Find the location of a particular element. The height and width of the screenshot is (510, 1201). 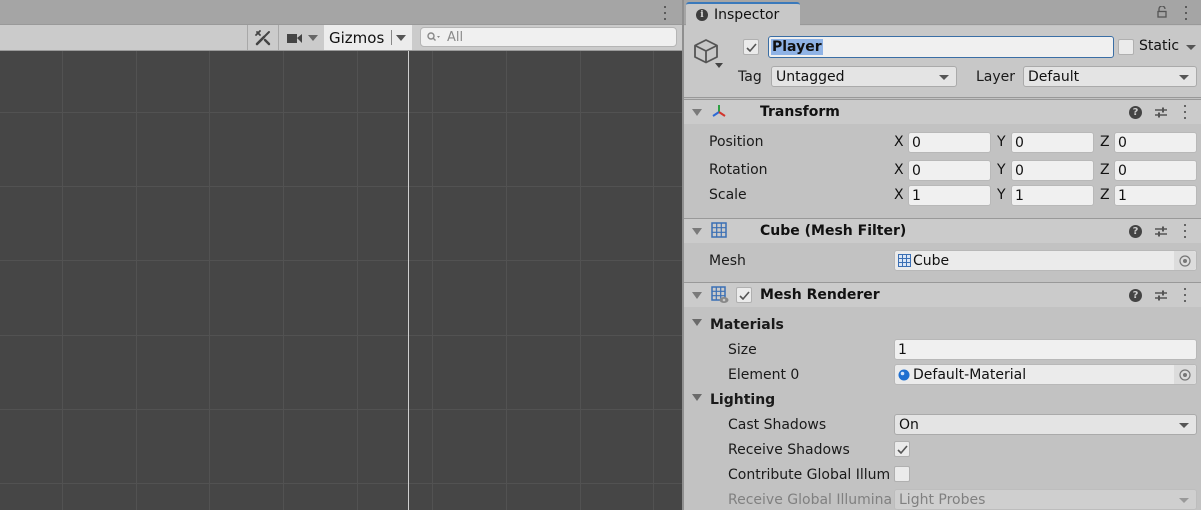

lock-icon is located at coordinates (1162, 12).